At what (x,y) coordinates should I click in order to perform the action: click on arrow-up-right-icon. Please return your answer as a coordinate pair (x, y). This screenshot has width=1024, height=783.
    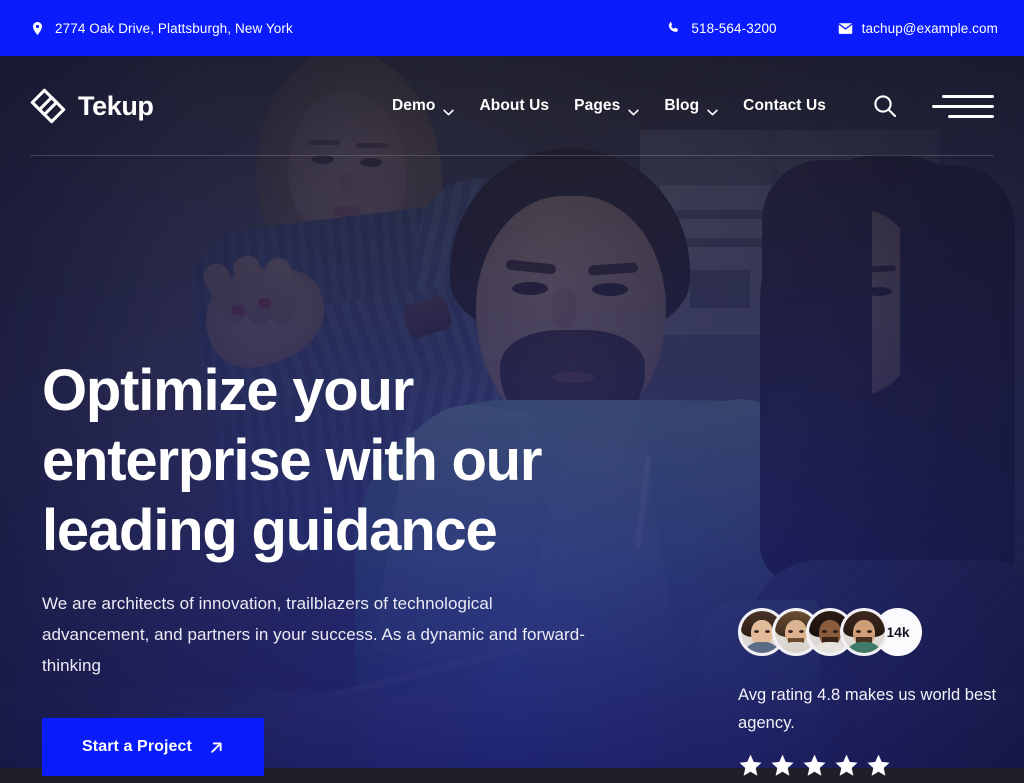
    Looking at the image, I should click on (216, 747).